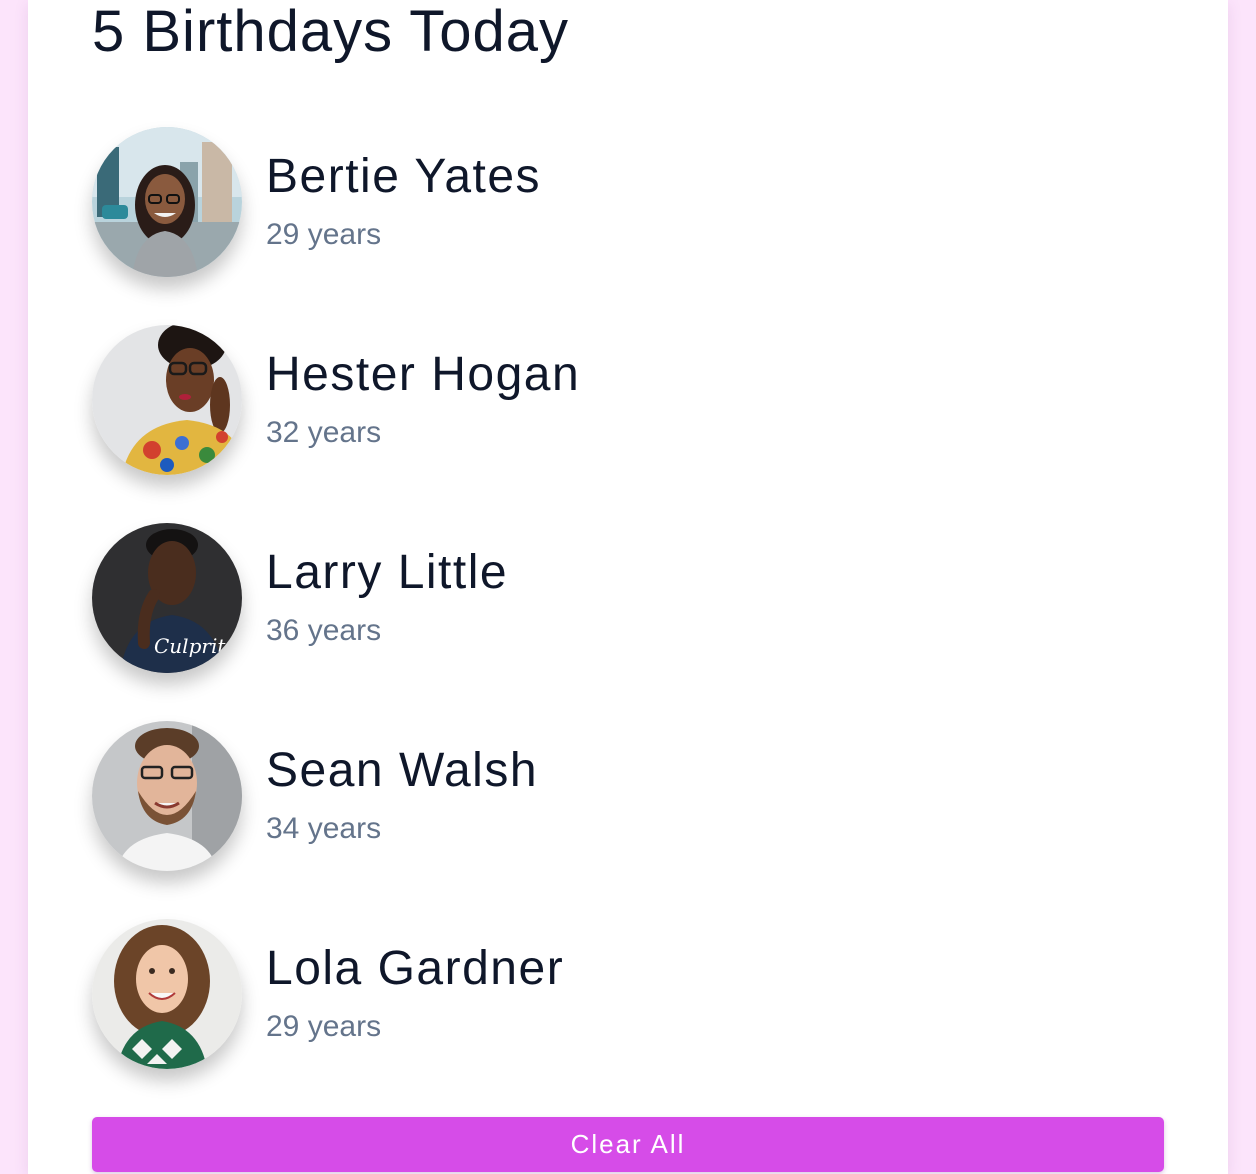  I want to click on person-name: Sean Walsh, so click(402, 770).